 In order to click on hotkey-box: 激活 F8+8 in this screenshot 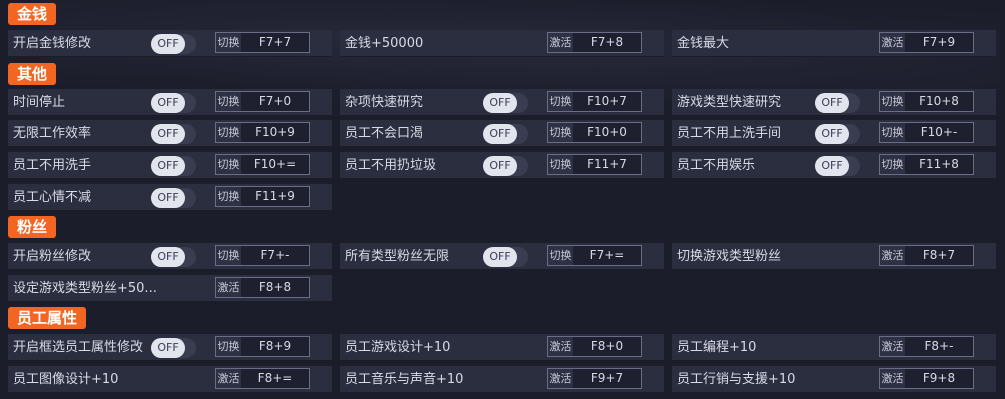, I will do `click(262, 287)`.